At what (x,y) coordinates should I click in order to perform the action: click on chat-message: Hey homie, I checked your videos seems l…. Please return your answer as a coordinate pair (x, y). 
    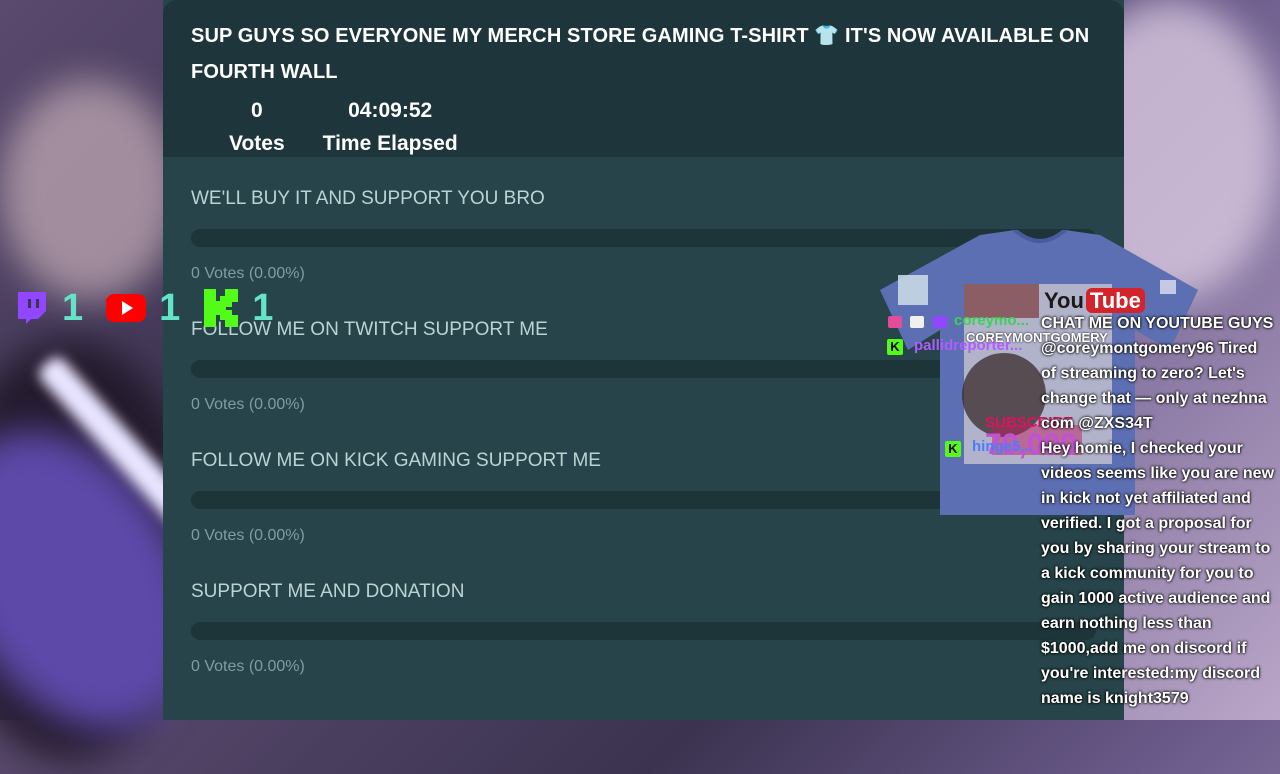
    Looking at the image, I should click on (1158, 573).